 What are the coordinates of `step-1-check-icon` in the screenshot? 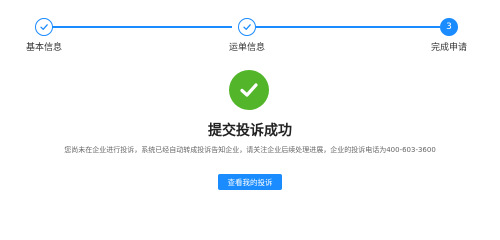 It's located at (44, 27).